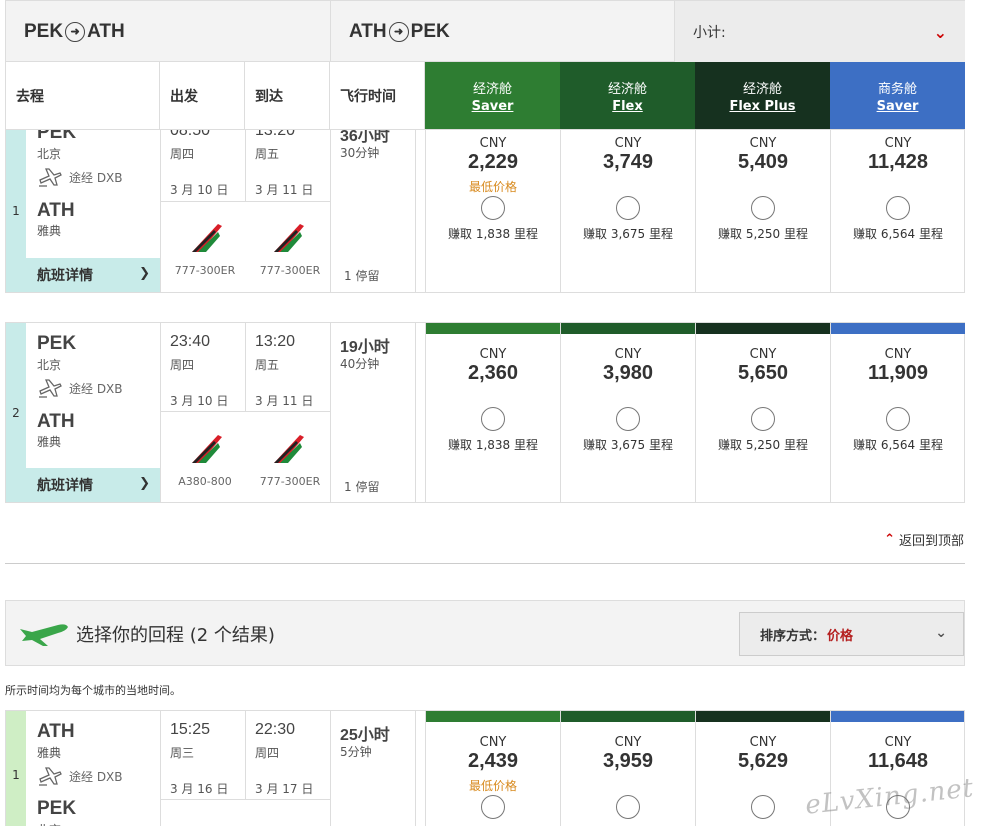 The width and height of the screenshot is (986, 826). Describe the element at coordinates (503, 31) in the screenshot. I see `return-route-summary: ATH ➜ PEK` at that location.